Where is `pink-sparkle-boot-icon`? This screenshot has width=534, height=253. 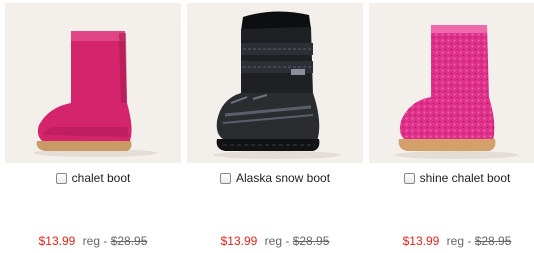
pink-sparkle-boot-icon is located at coordinates (457, 92).